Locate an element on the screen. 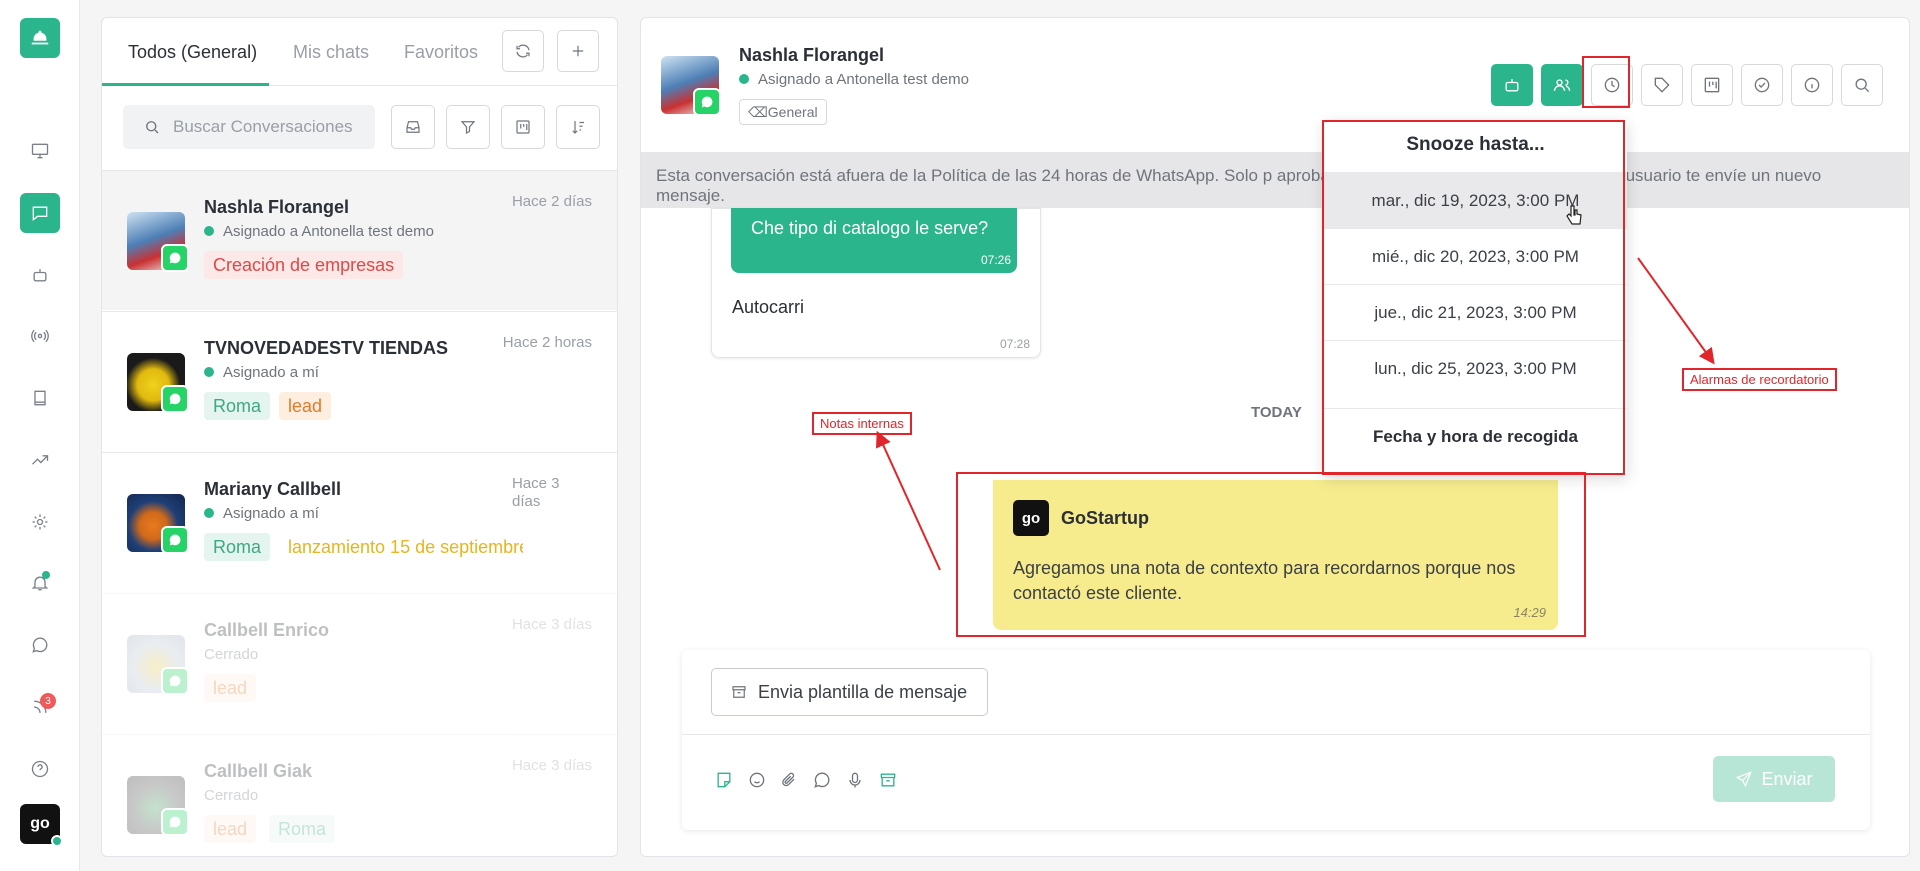 This screenshot has width=1920, height=871. avatar-text: go is located at coordinates (40, 823).